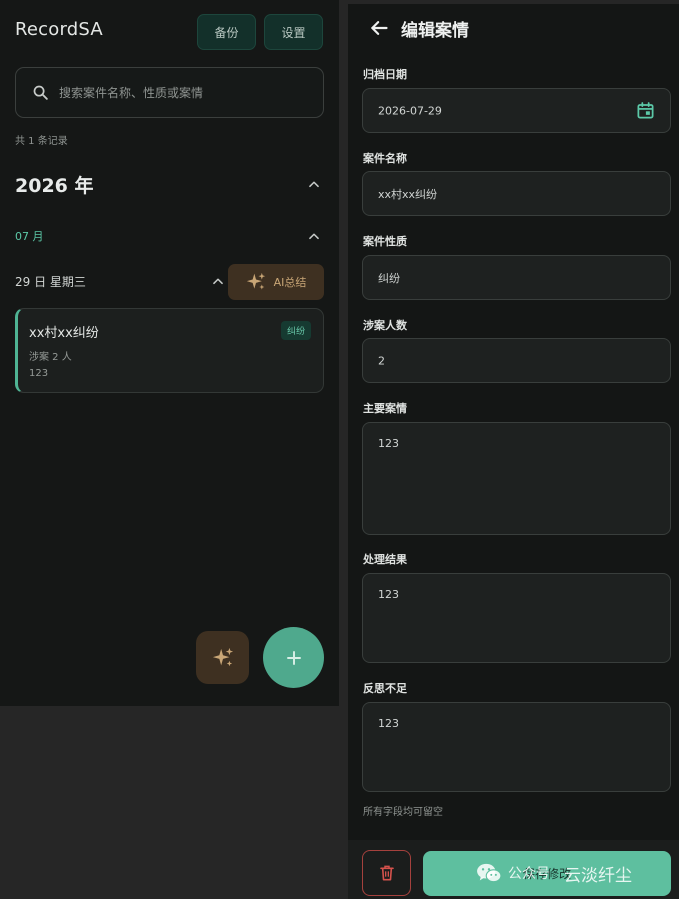  Describe the element at coordinates (290, 282) in the screenshot. I see `ai-summary-label: AI总结` at that location.